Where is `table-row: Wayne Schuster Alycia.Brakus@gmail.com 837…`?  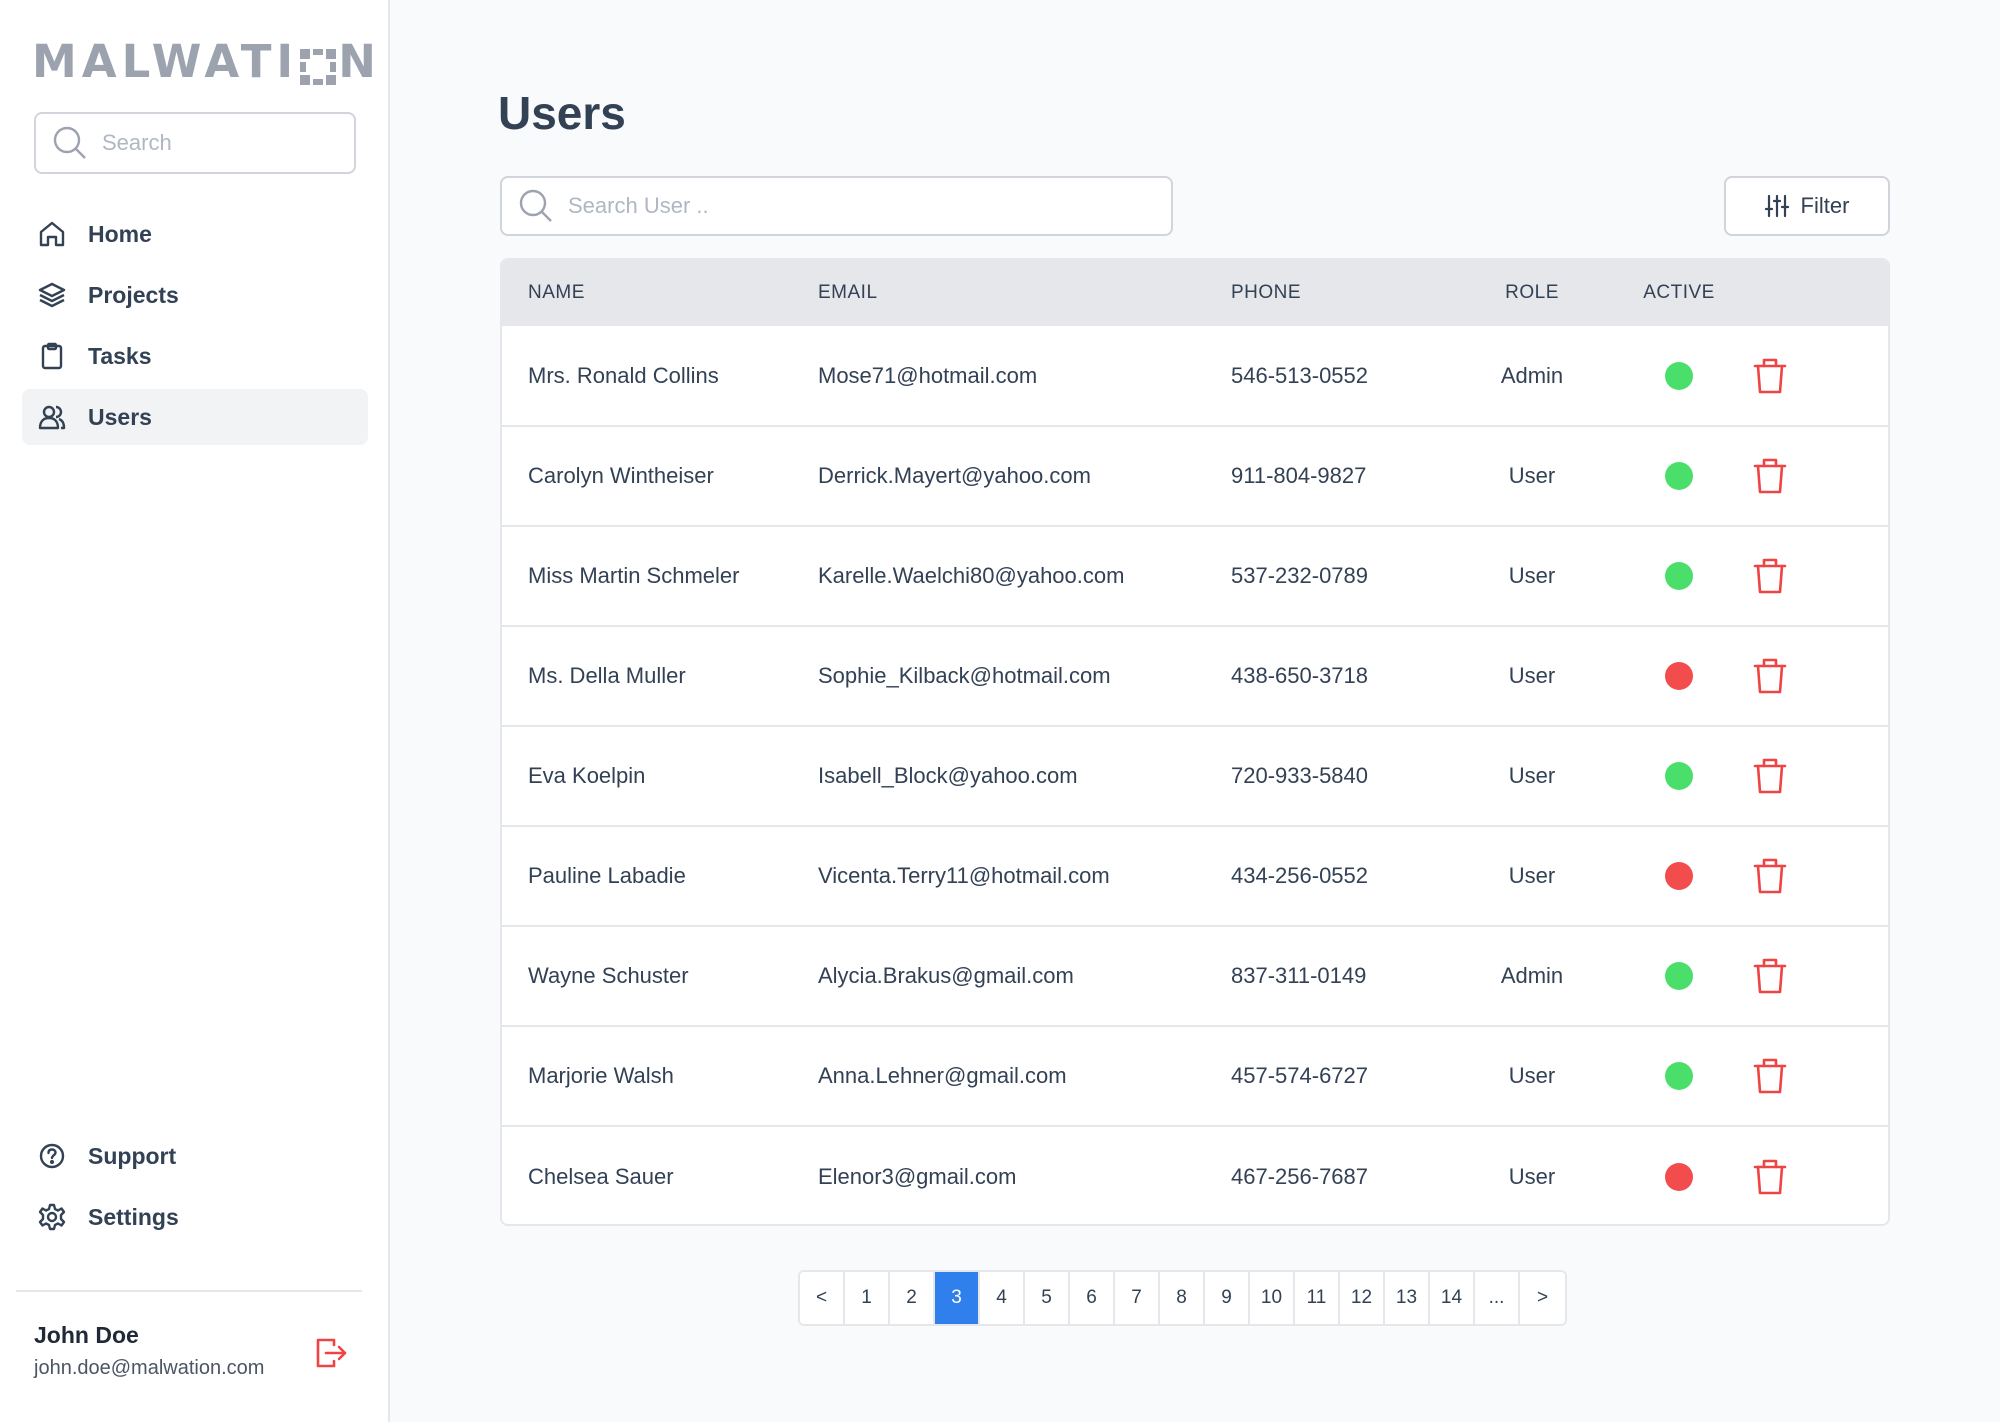
table-row: Wayne Schuster Alycia.Brakus@gmail.com 837… is located at coordinates (1195, 976).